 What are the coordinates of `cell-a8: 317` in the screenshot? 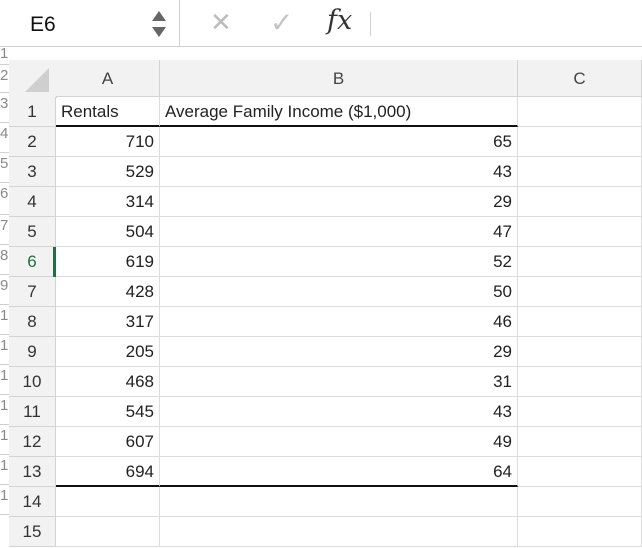 It's located at (108, 322).